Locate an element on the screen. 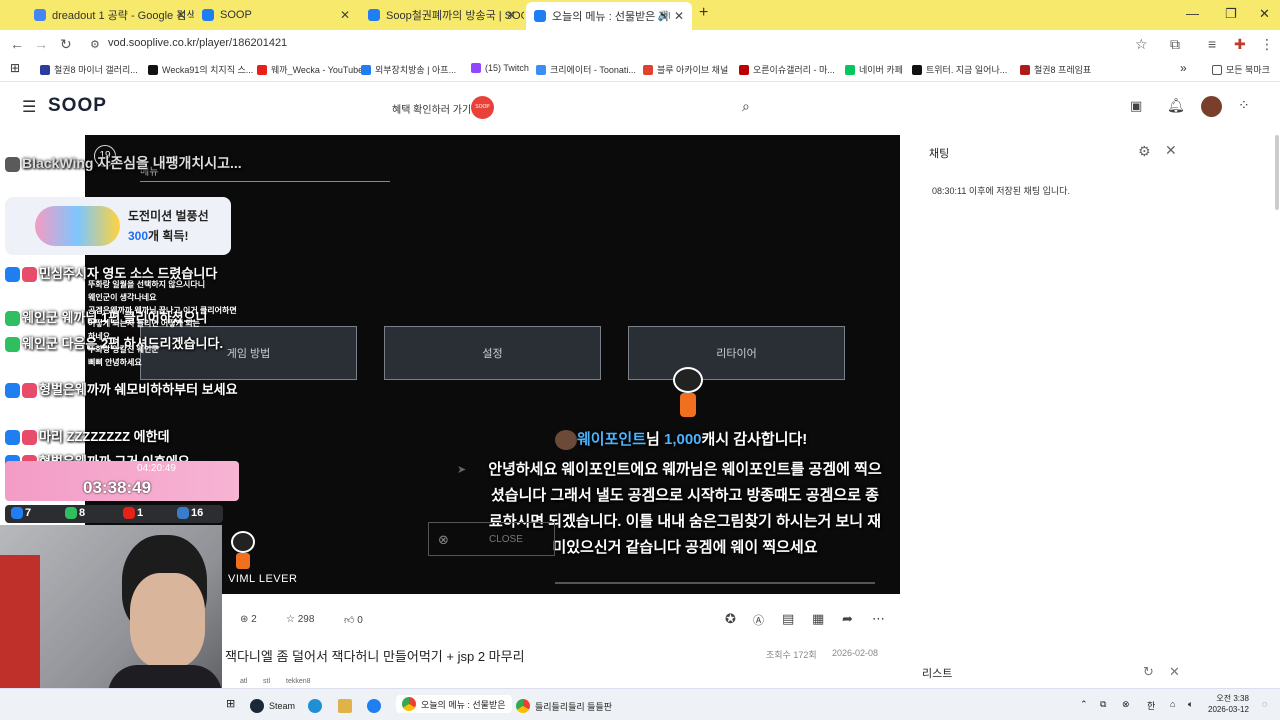 The height and width of the screenshot is (720, 1280). bookmark-item: 네이버 카페 is located at coordinates (874, 69).